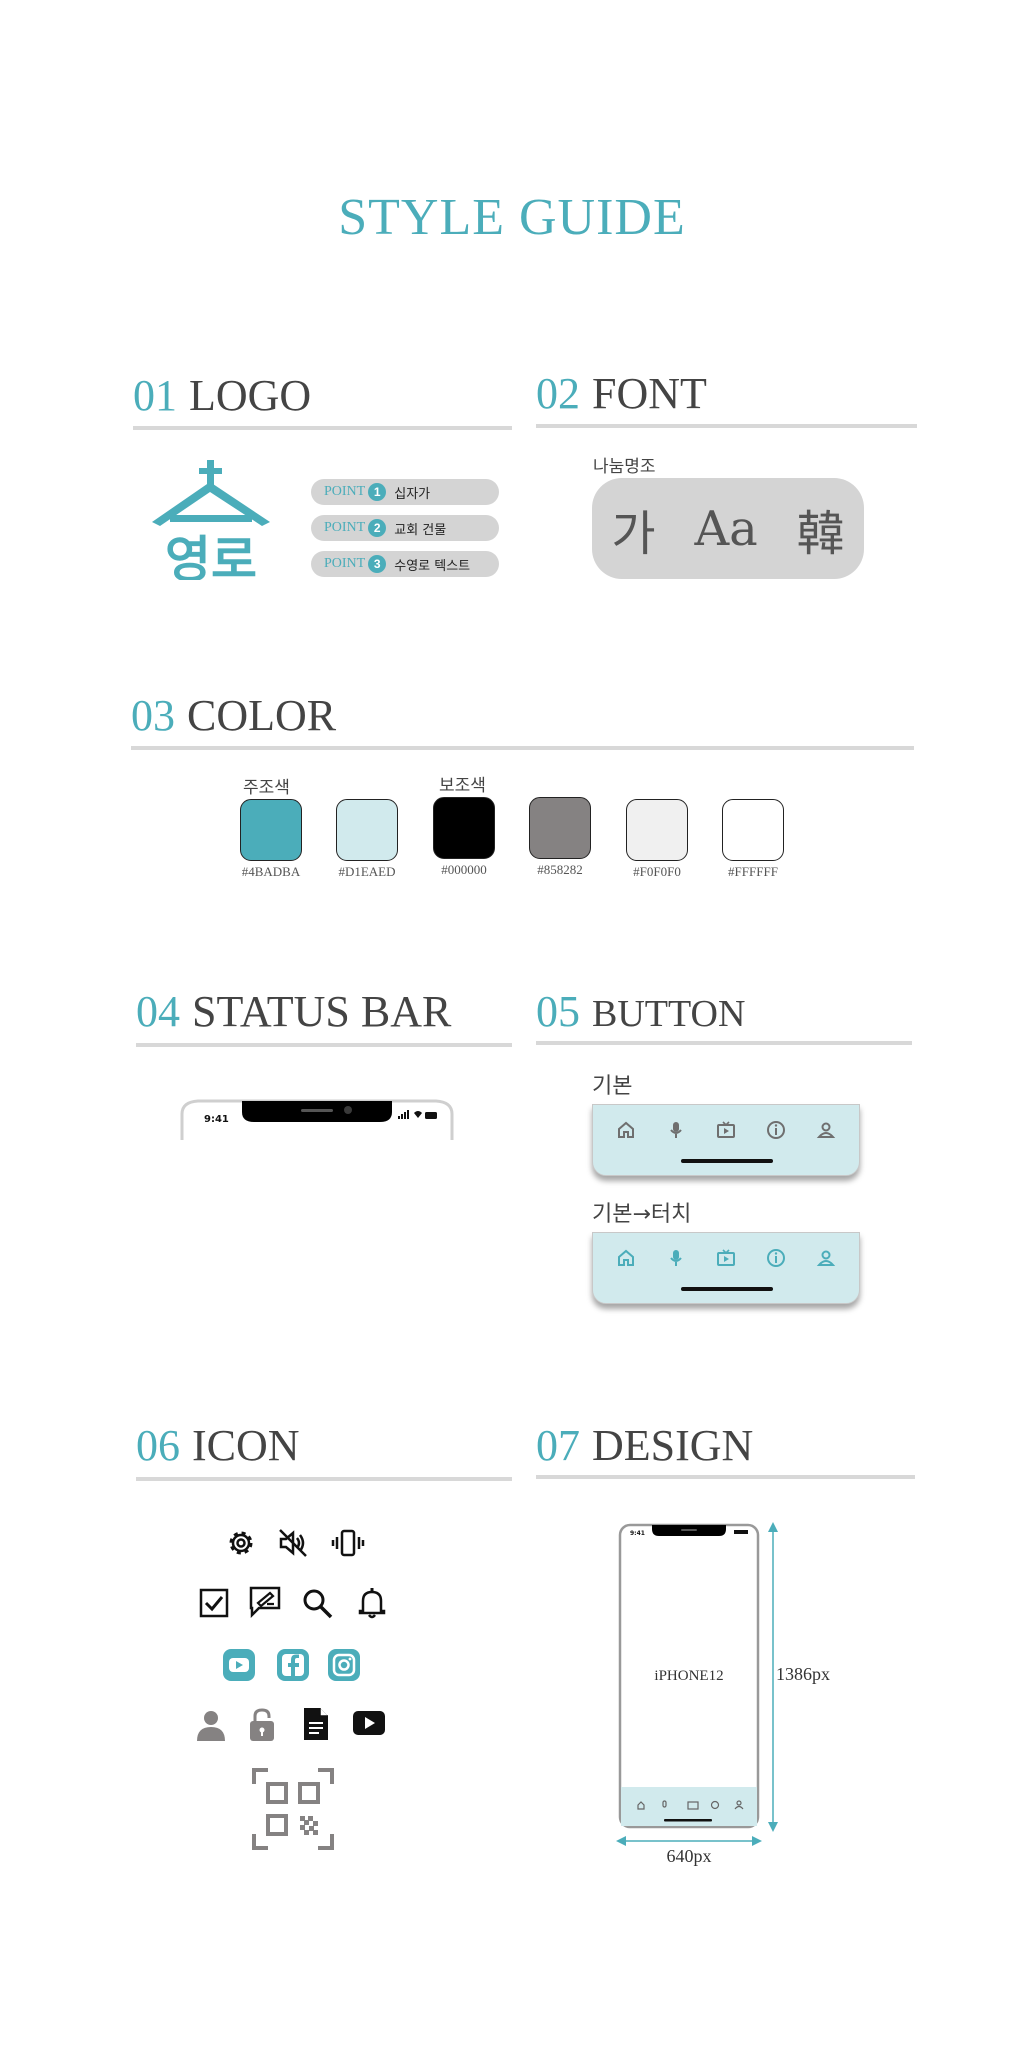  What do you see at coordinates (158, 1445) in the screenshot?
I see `section-number: 06` at bounding box center [158, 1445].